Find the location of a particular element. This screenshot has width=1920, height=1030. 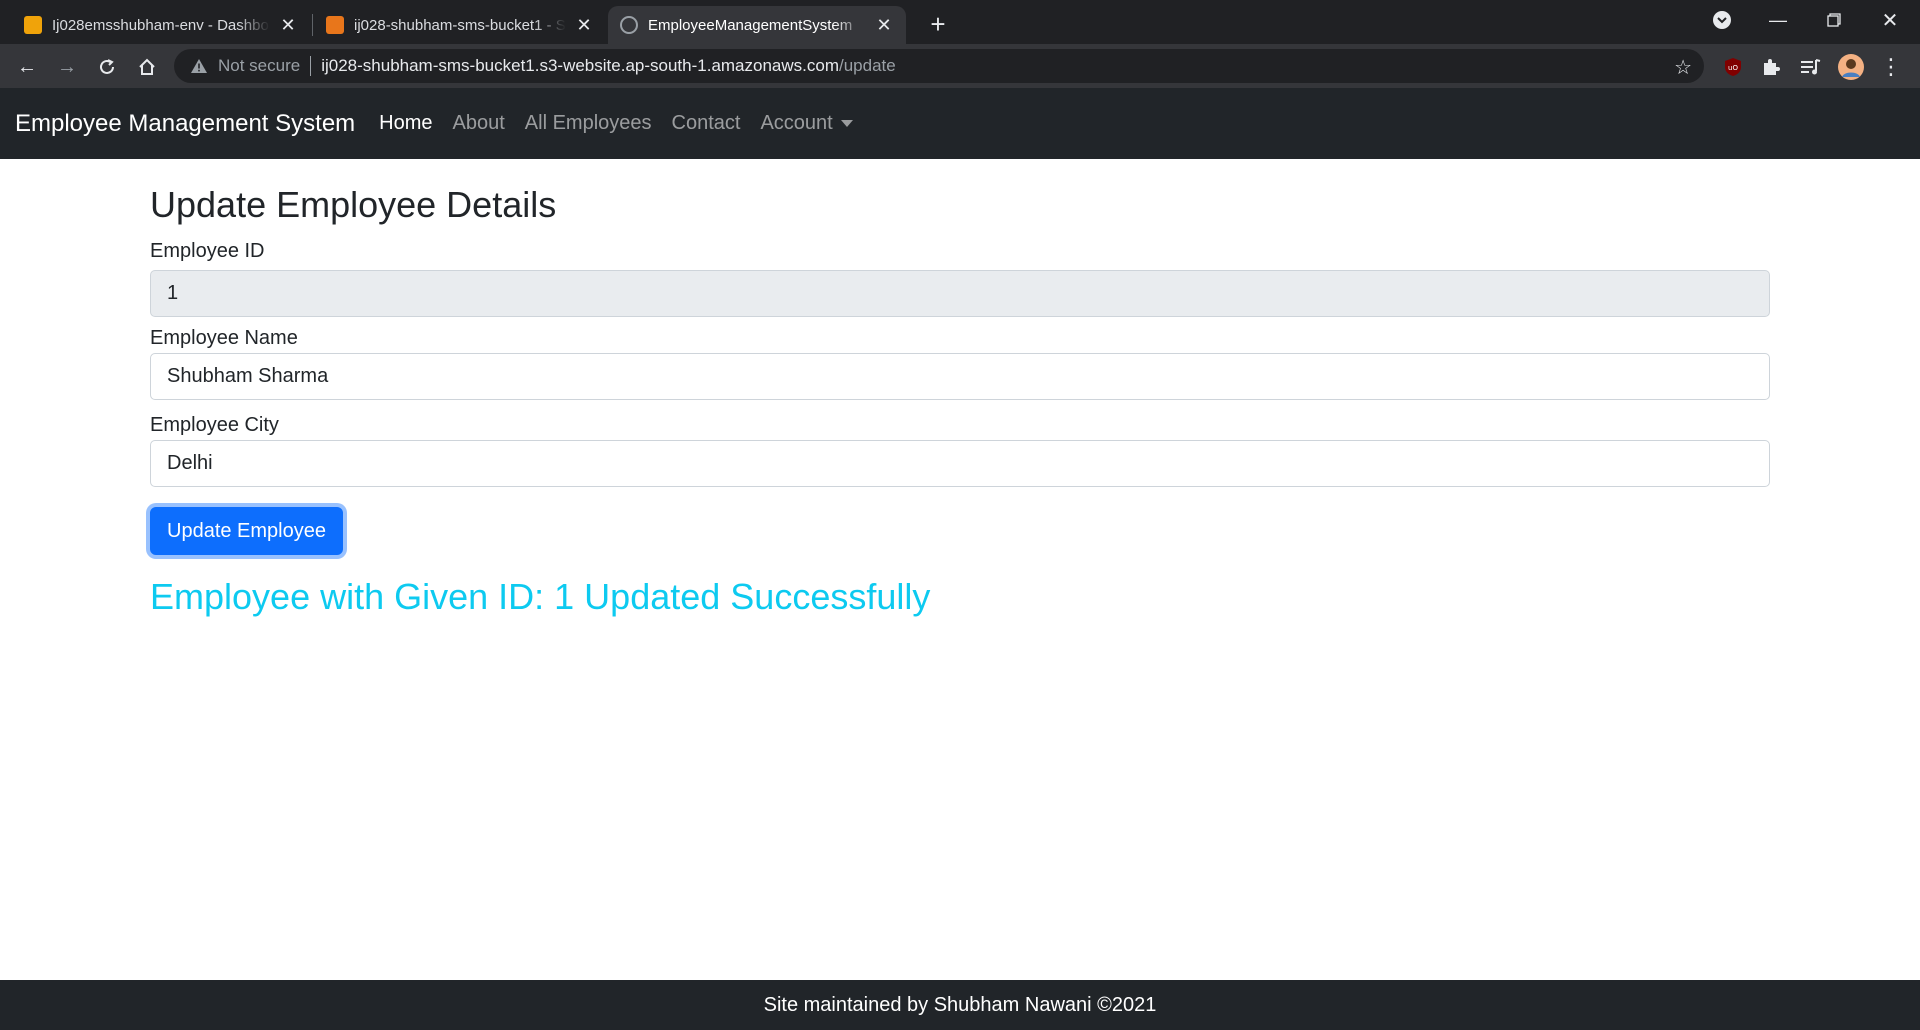

globe-icon is located at coordinates (629, 25).